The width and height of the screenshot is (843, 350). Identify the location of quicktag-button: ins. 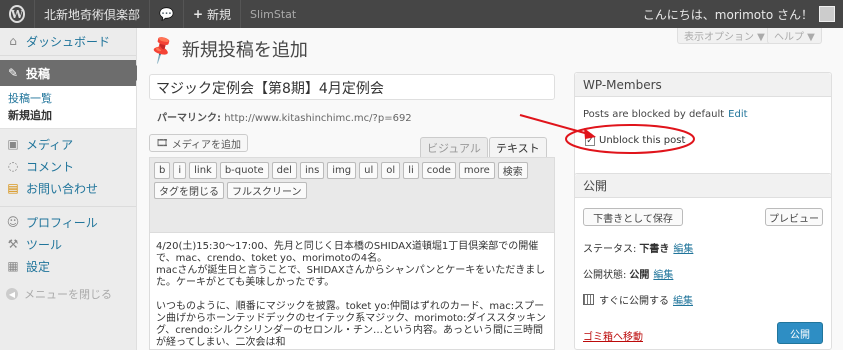
(312, 170).